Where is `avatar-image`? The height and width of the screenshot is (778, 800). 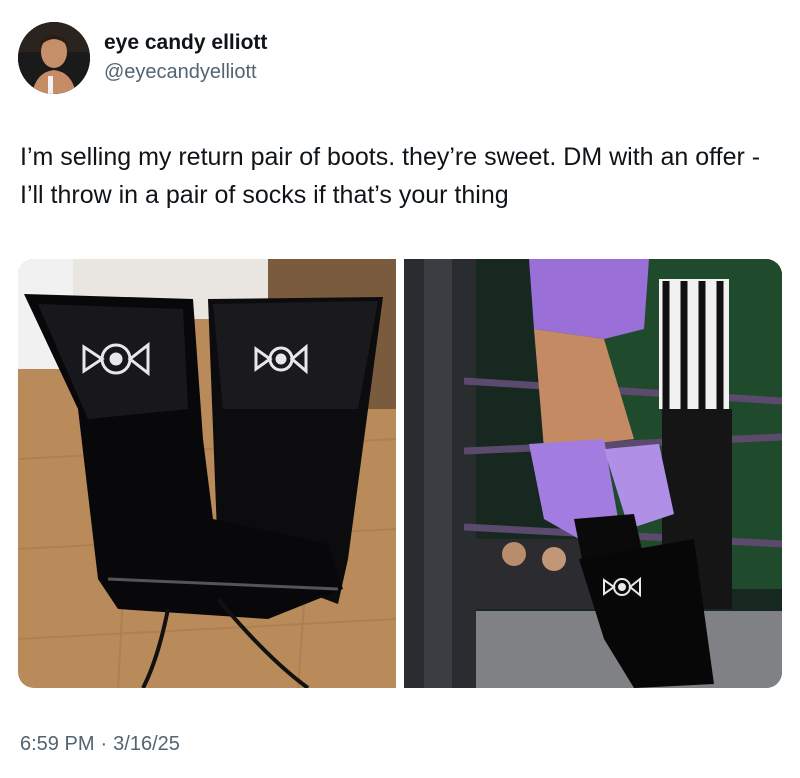 avatar-image is located at coordinates (54, 58).